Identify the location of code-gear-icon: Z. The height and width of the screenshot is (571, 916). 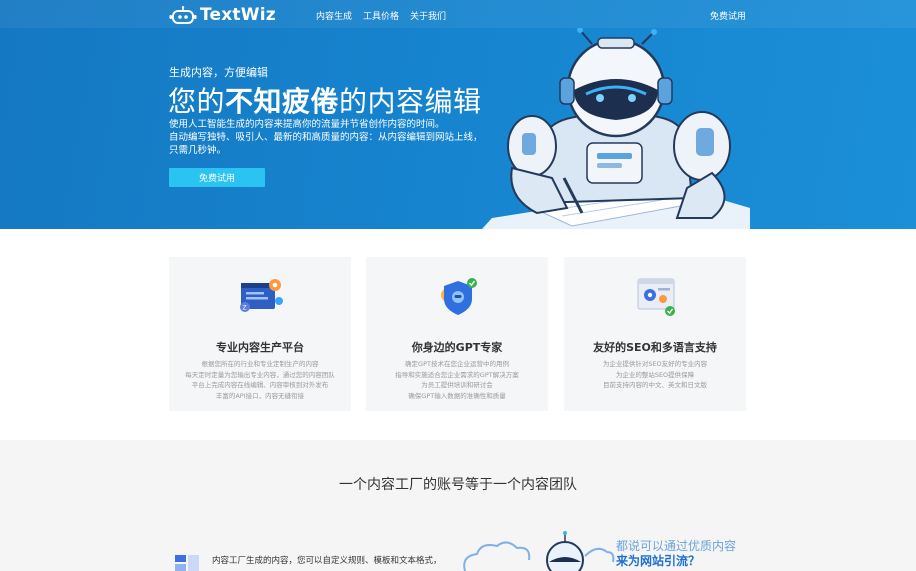
(261, 295).